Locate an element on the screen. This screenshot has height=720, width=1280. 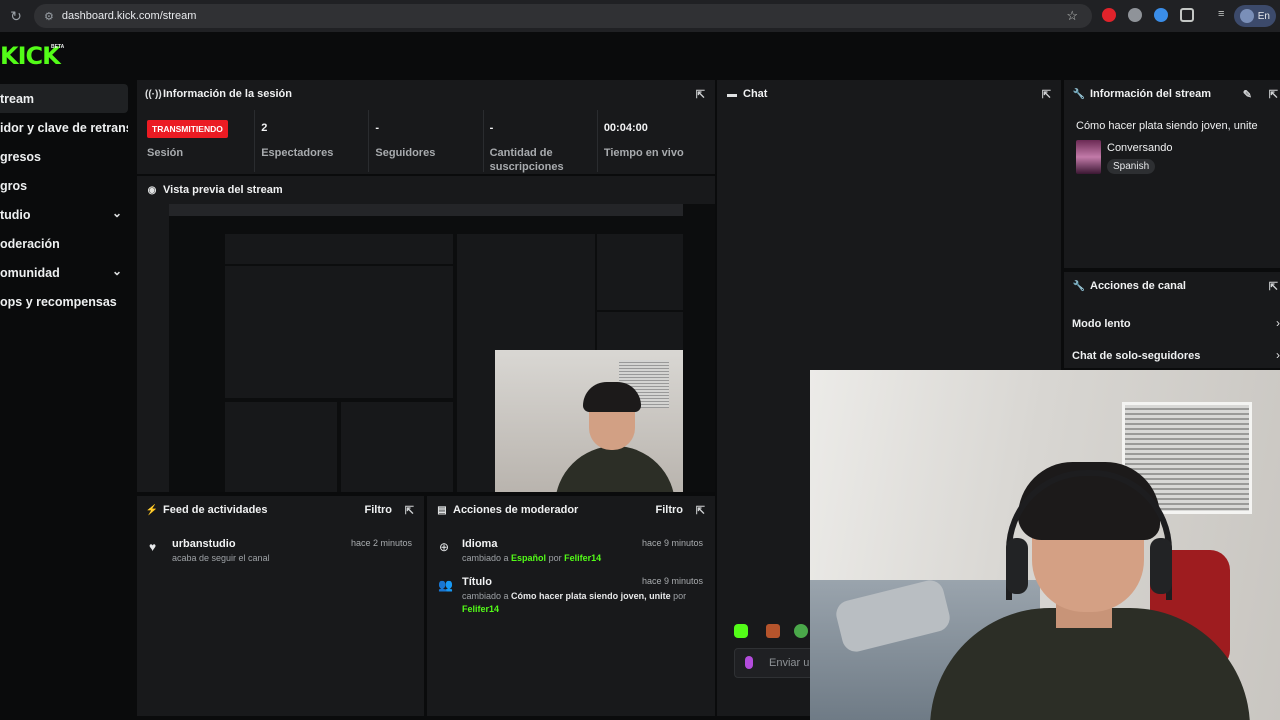
sidebar-item-achievements: gros is located at coordinates (64, 185).